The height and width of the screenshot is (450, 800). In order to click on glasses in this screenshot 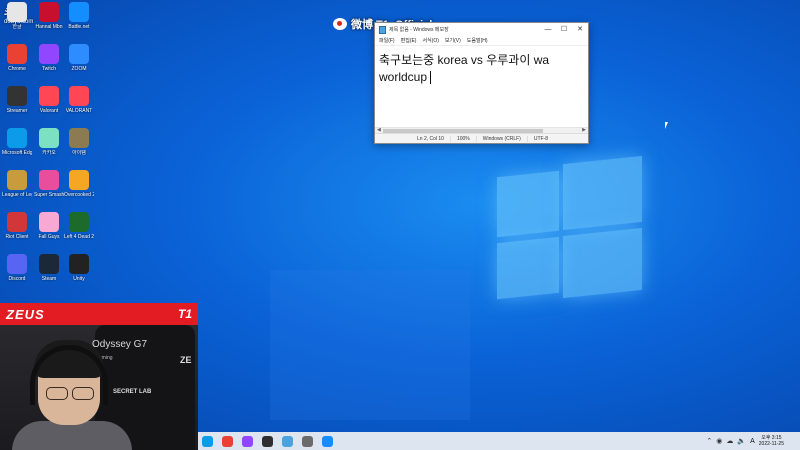, I will do `click(70, 394)`.